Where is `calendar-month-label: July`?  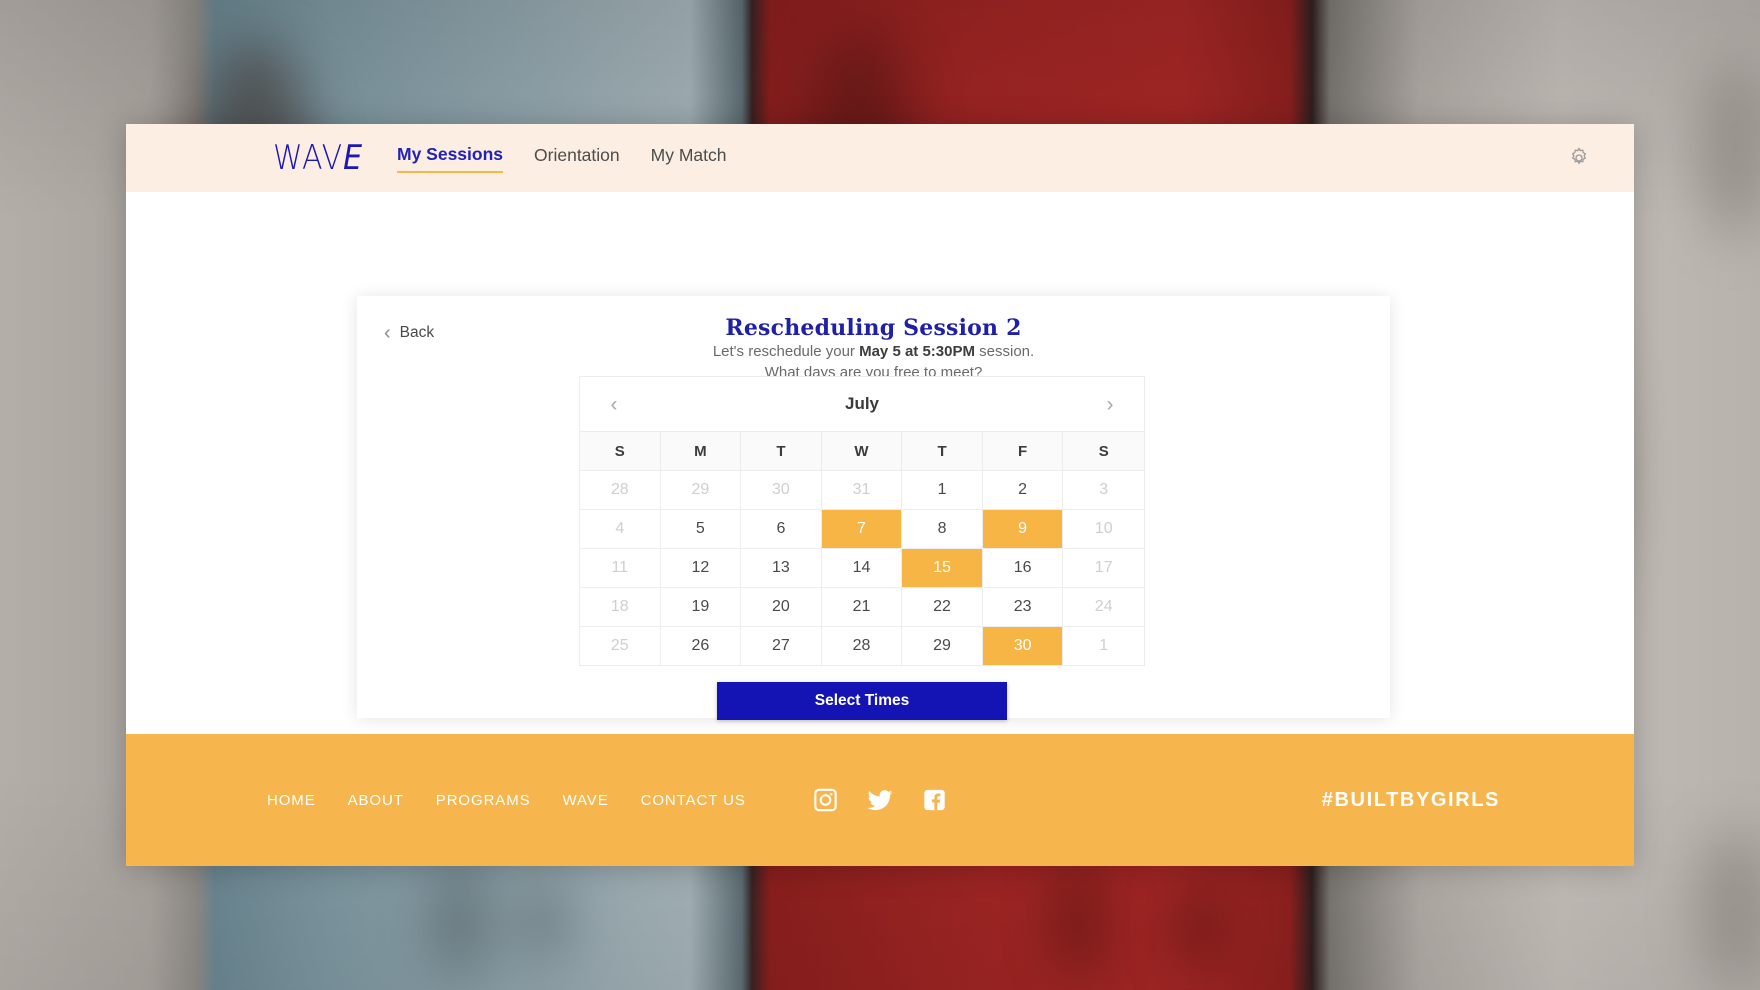 calendar-month-label: July is located at coordinates (862, 403).